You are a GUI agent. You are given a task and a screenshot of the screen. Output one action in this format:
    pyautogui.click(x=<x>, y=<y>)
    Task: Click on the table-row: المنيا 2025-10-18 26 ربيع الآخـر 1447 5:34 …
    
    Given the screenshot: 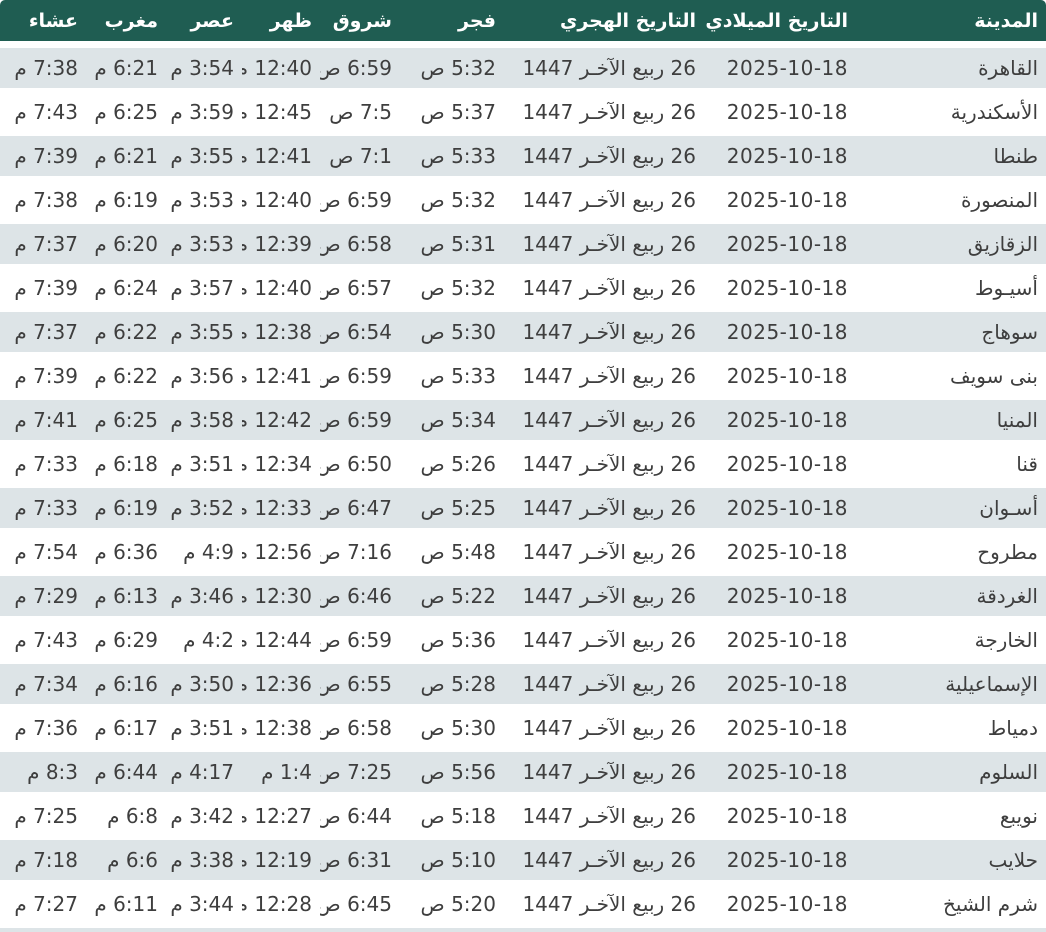 What is the action you would take?
    pyautogui.click(x=523, y=420)
    